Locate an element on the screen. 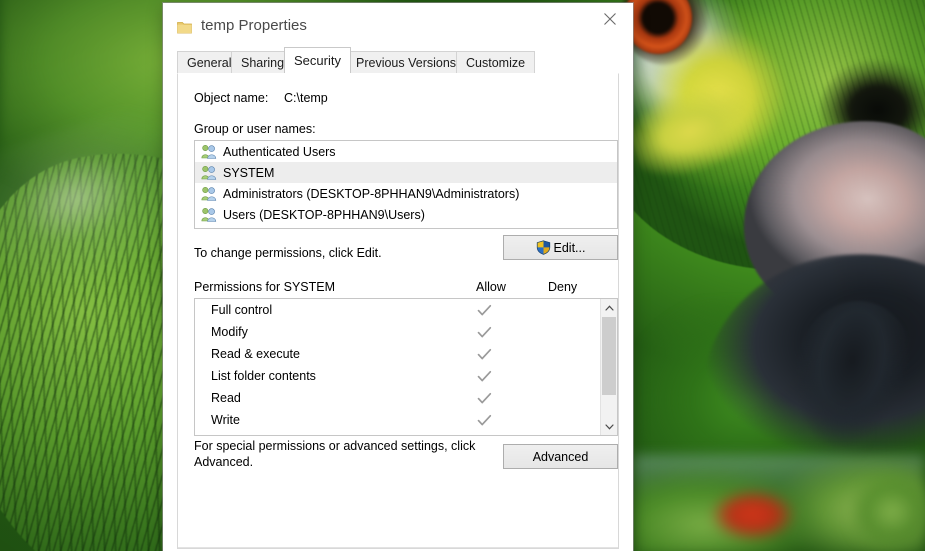  tab-security: Security is located at coordinates (317, 60).